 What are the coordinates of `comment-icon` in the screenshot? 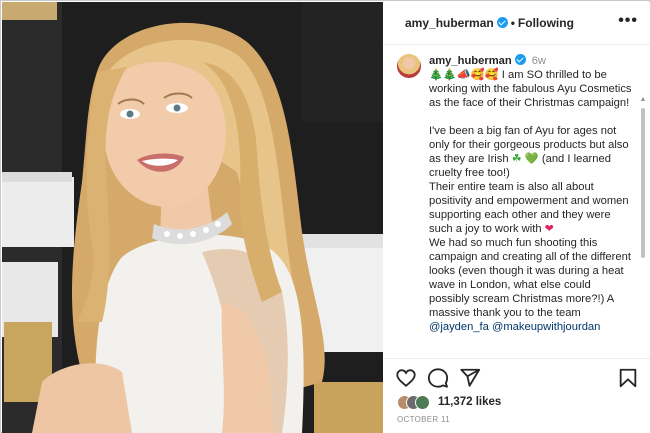 It's located at (438, 378).